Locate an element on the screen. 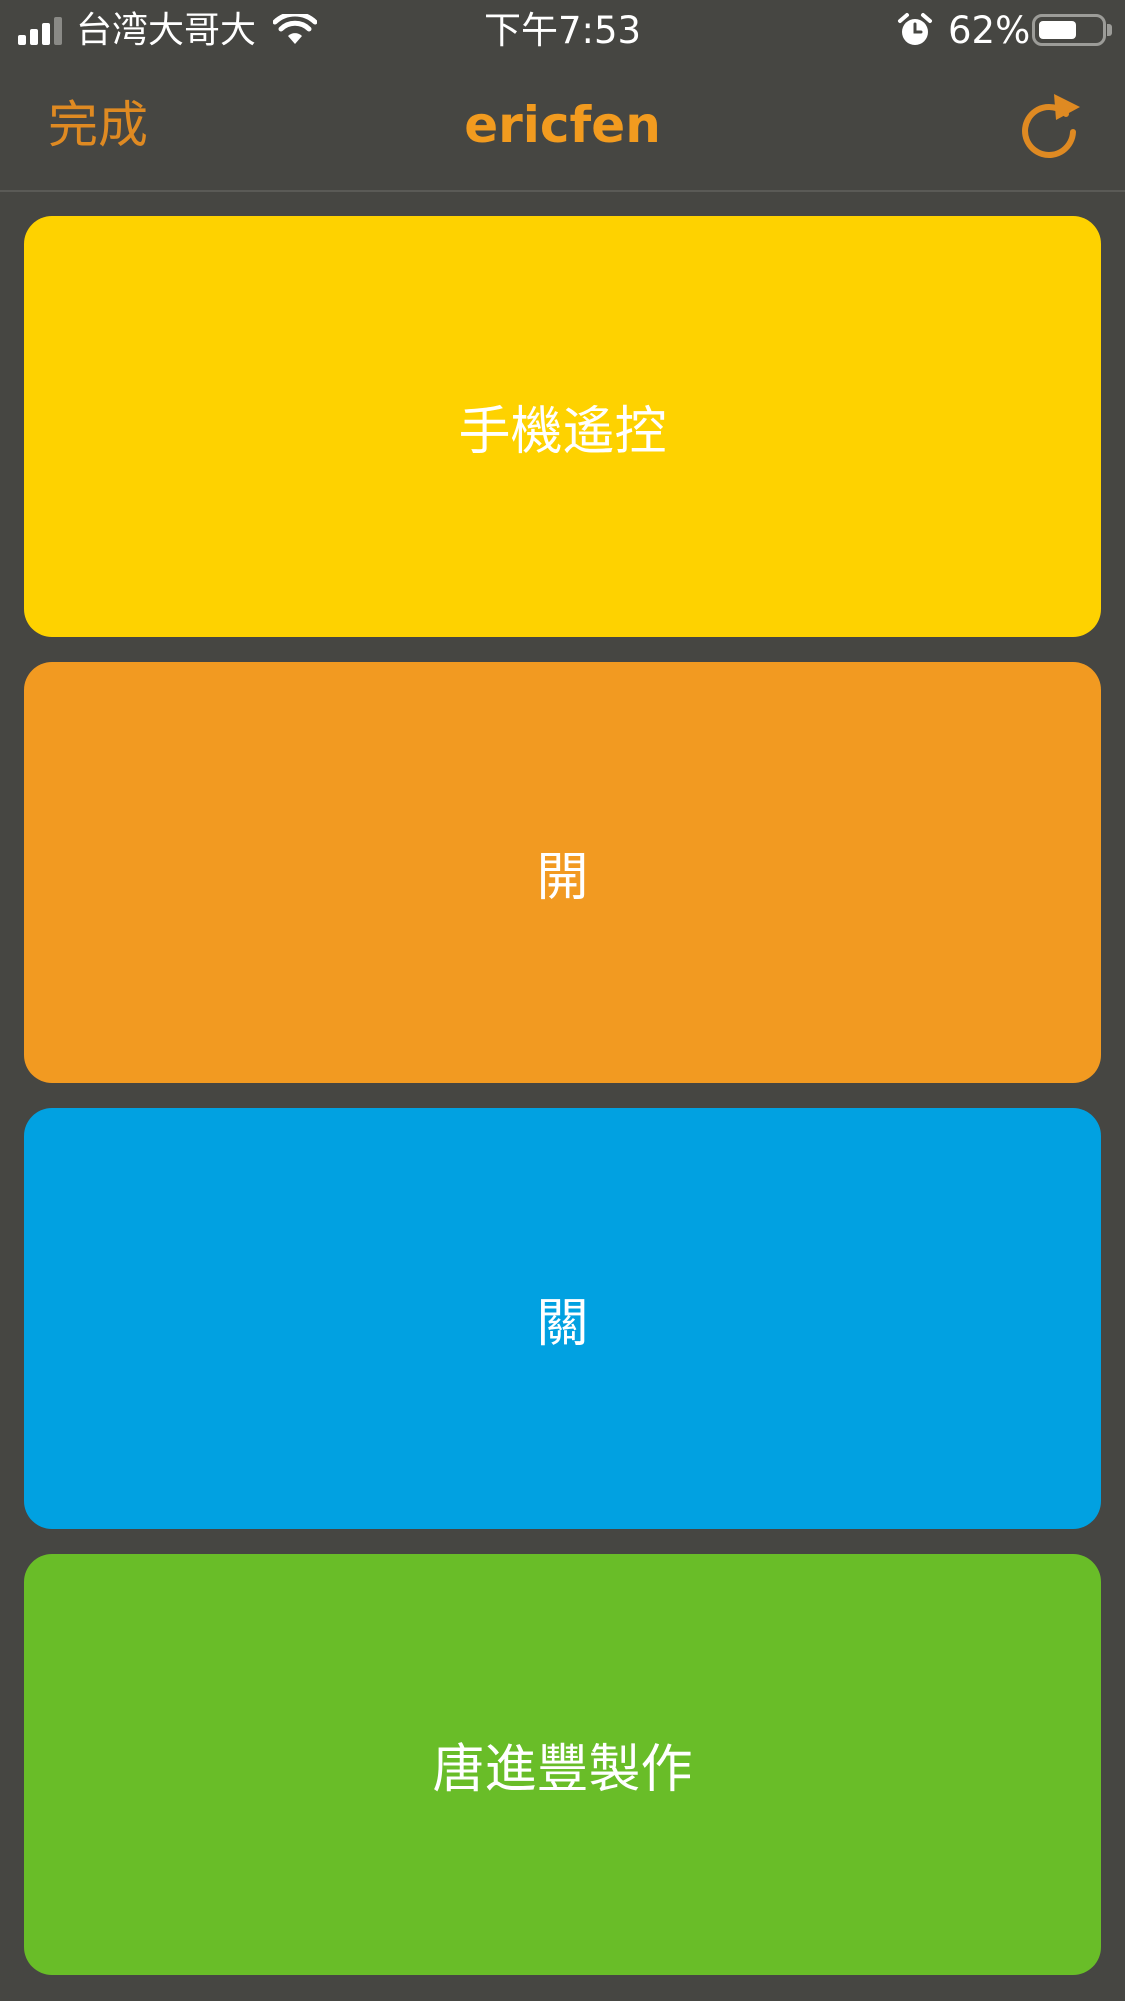 The image size is (1125, 2001). battery-nub is located at coordinates (1109, 30).